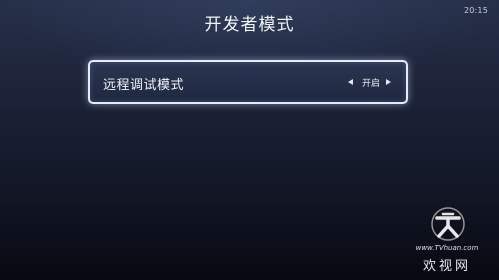 The width and height of the screenshot is (499, 280). What do you see at coordinates (448, 224) in the screenshot?
I see `tvhuan-logo-icon` at bounding box center [448, 224].